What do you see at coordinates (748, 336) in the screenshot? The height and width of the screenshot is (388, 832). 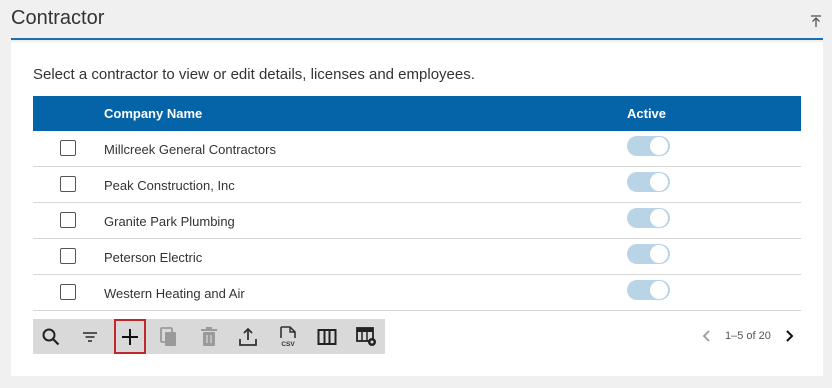 I see `pagination-label: 1–5 of 20` at bounding box center [748, 336].